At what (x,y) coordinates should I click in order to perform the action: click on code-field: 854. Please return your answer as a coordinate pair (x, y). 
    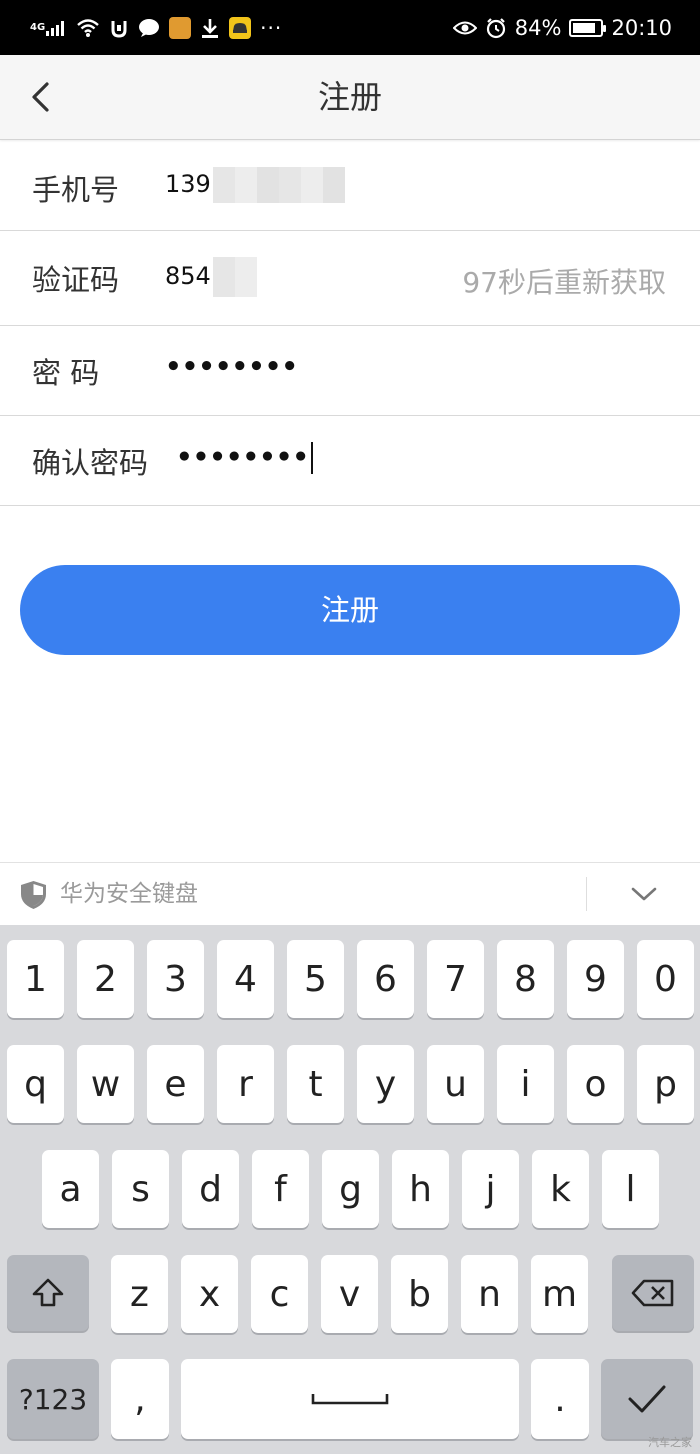
    Looking at the image, I should click on (211, 277).